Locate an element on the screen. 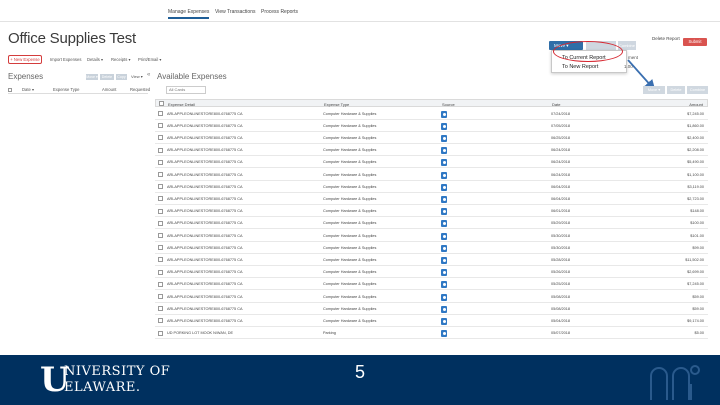  print-email-menu: Print/Email ▾ is located at coordinates (150, 59).